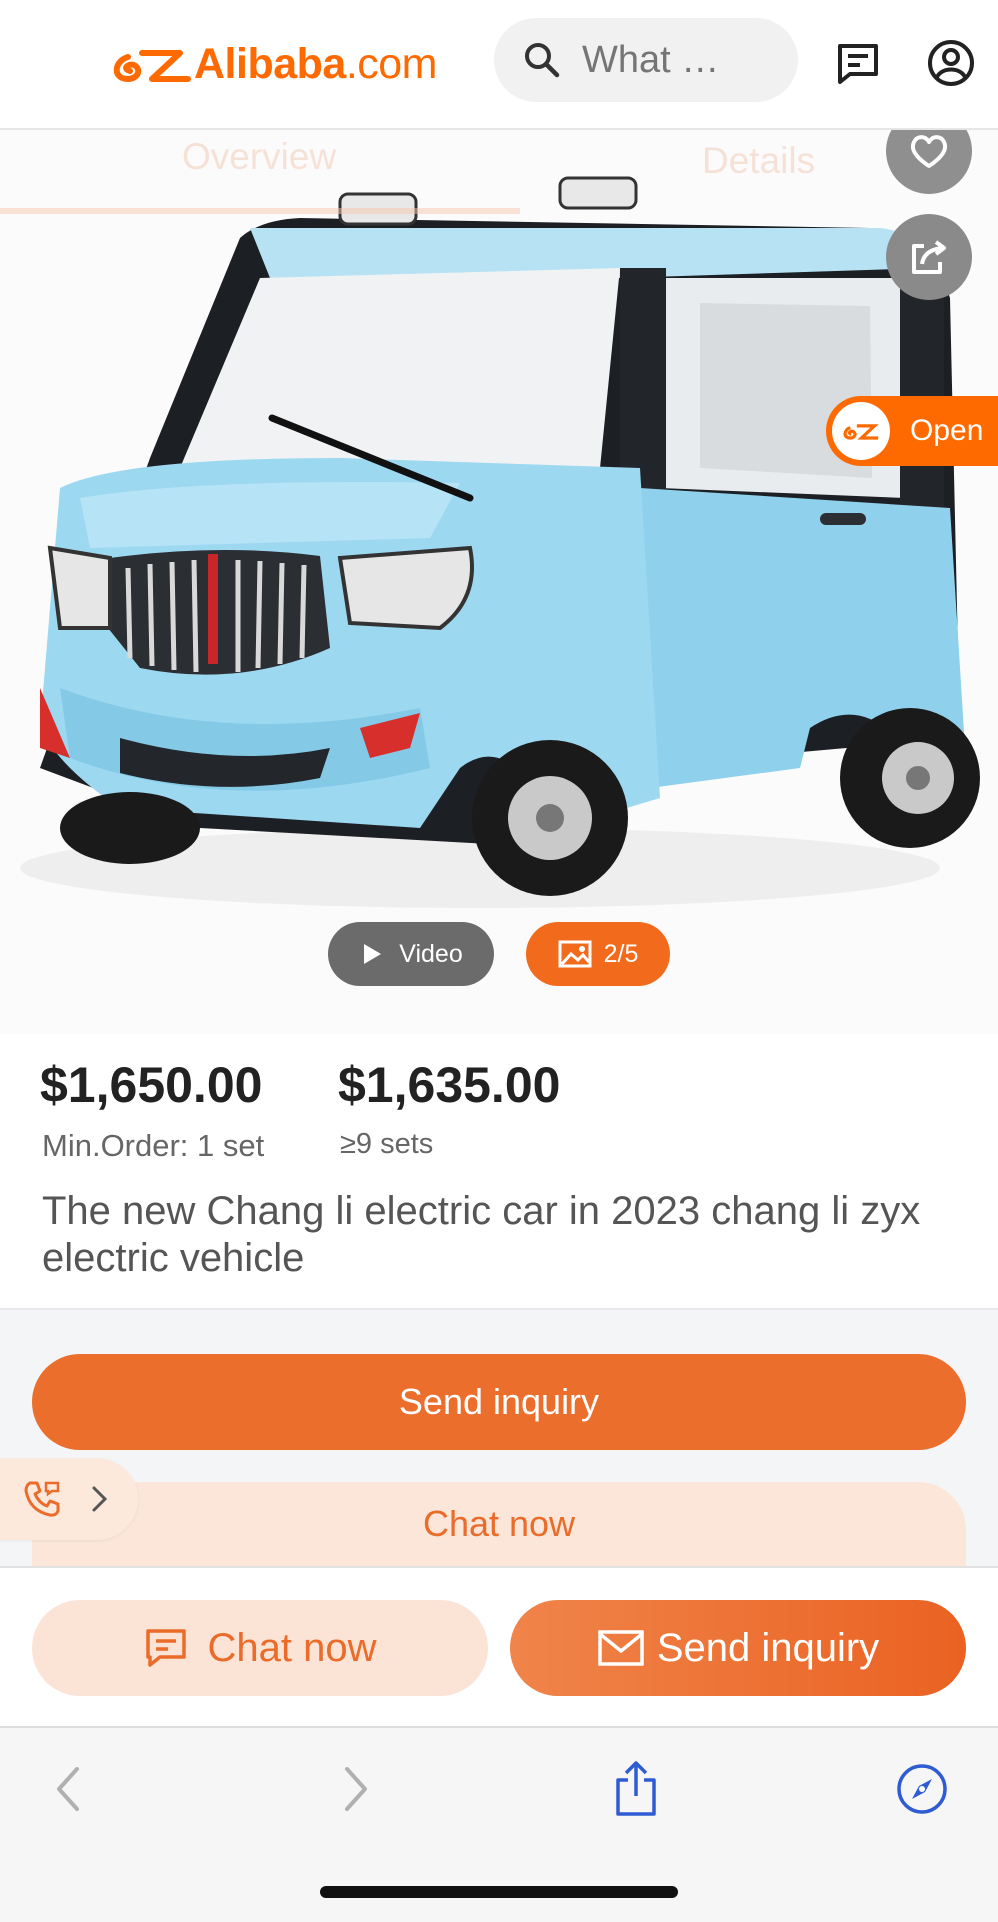  I want to click on sticky-send-inquiry-button: Send inquiry, so click(738, 1648).